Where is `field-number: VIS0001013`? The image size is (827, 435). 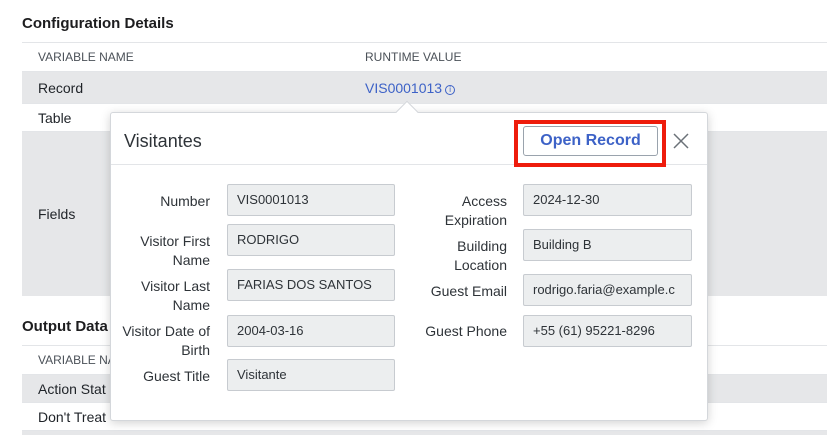
field-number: VIS0001013 is located at coordinates (311, 200).